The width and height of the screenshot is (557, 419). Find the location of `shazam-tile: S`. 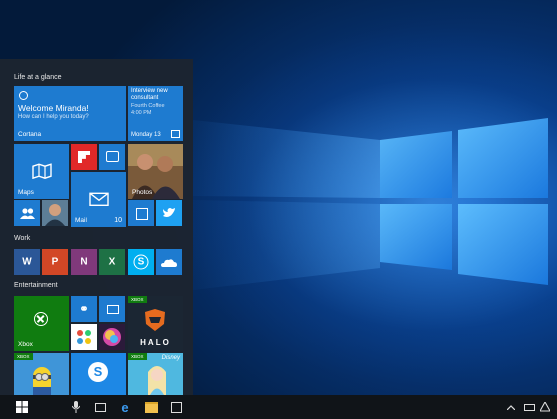

shazam-tile: S is located at coordinates (98, 374).